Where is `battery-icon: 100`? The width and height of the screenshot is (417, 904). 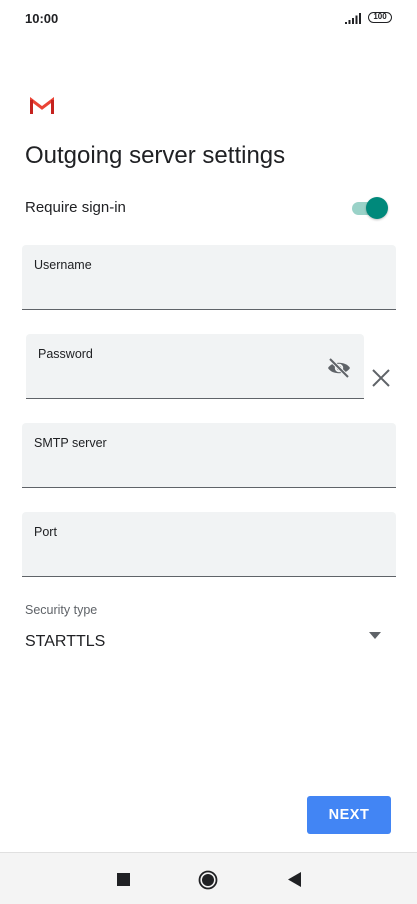
battery-icon: 100 is located at coordinates (380, 17).